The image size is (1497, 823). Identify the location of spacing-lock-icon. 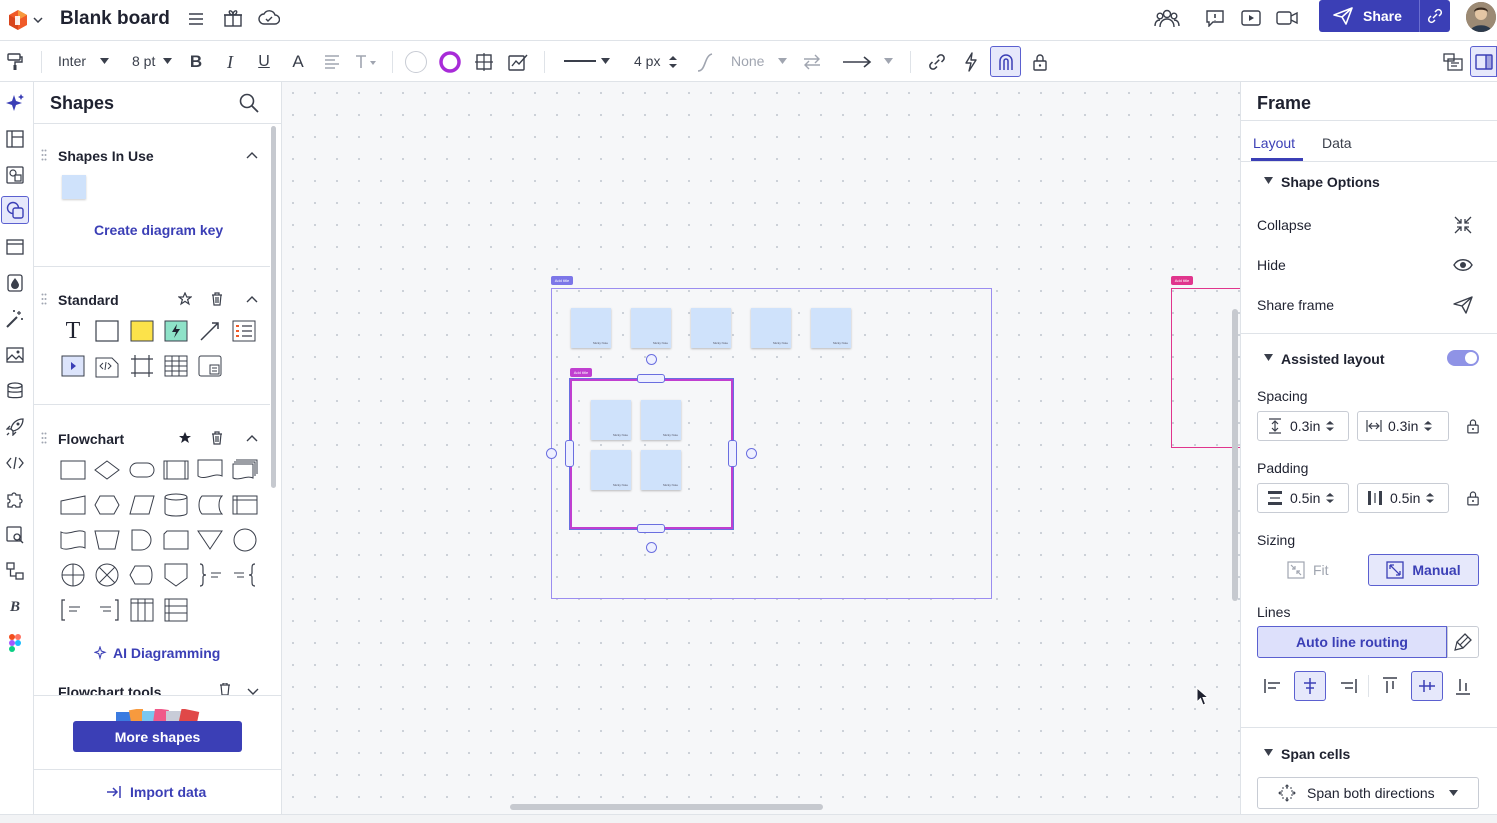
(1473, 426).